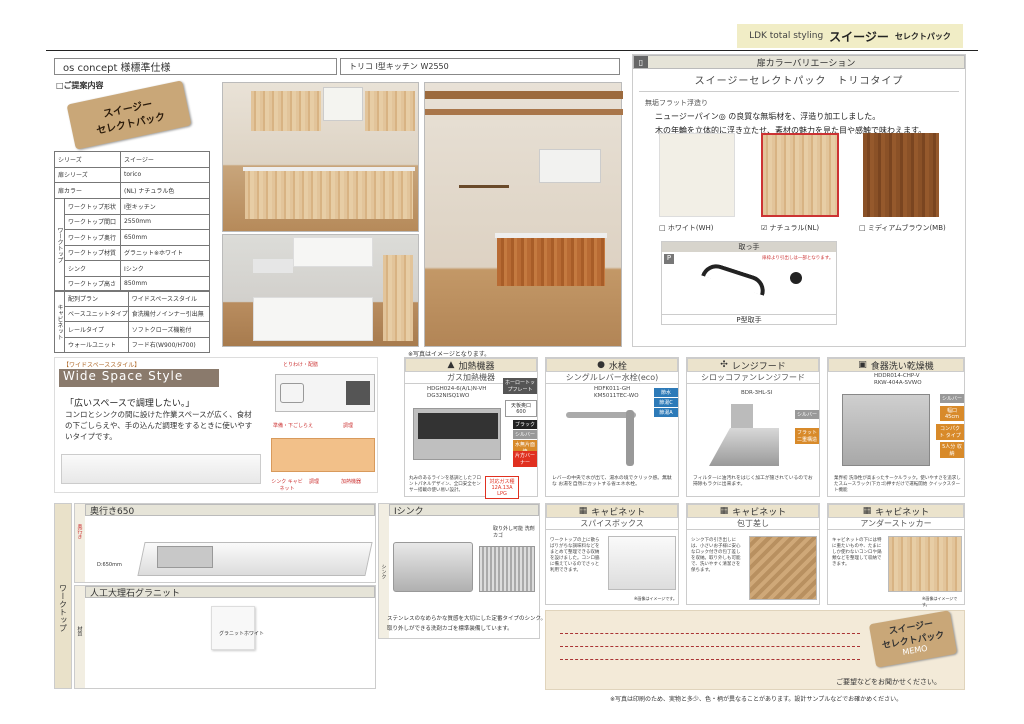  Describe the element at coordinates (913, 639) in the screenshot. I see `memo-tag: スイージー セレクトパック MEMO` at that location.